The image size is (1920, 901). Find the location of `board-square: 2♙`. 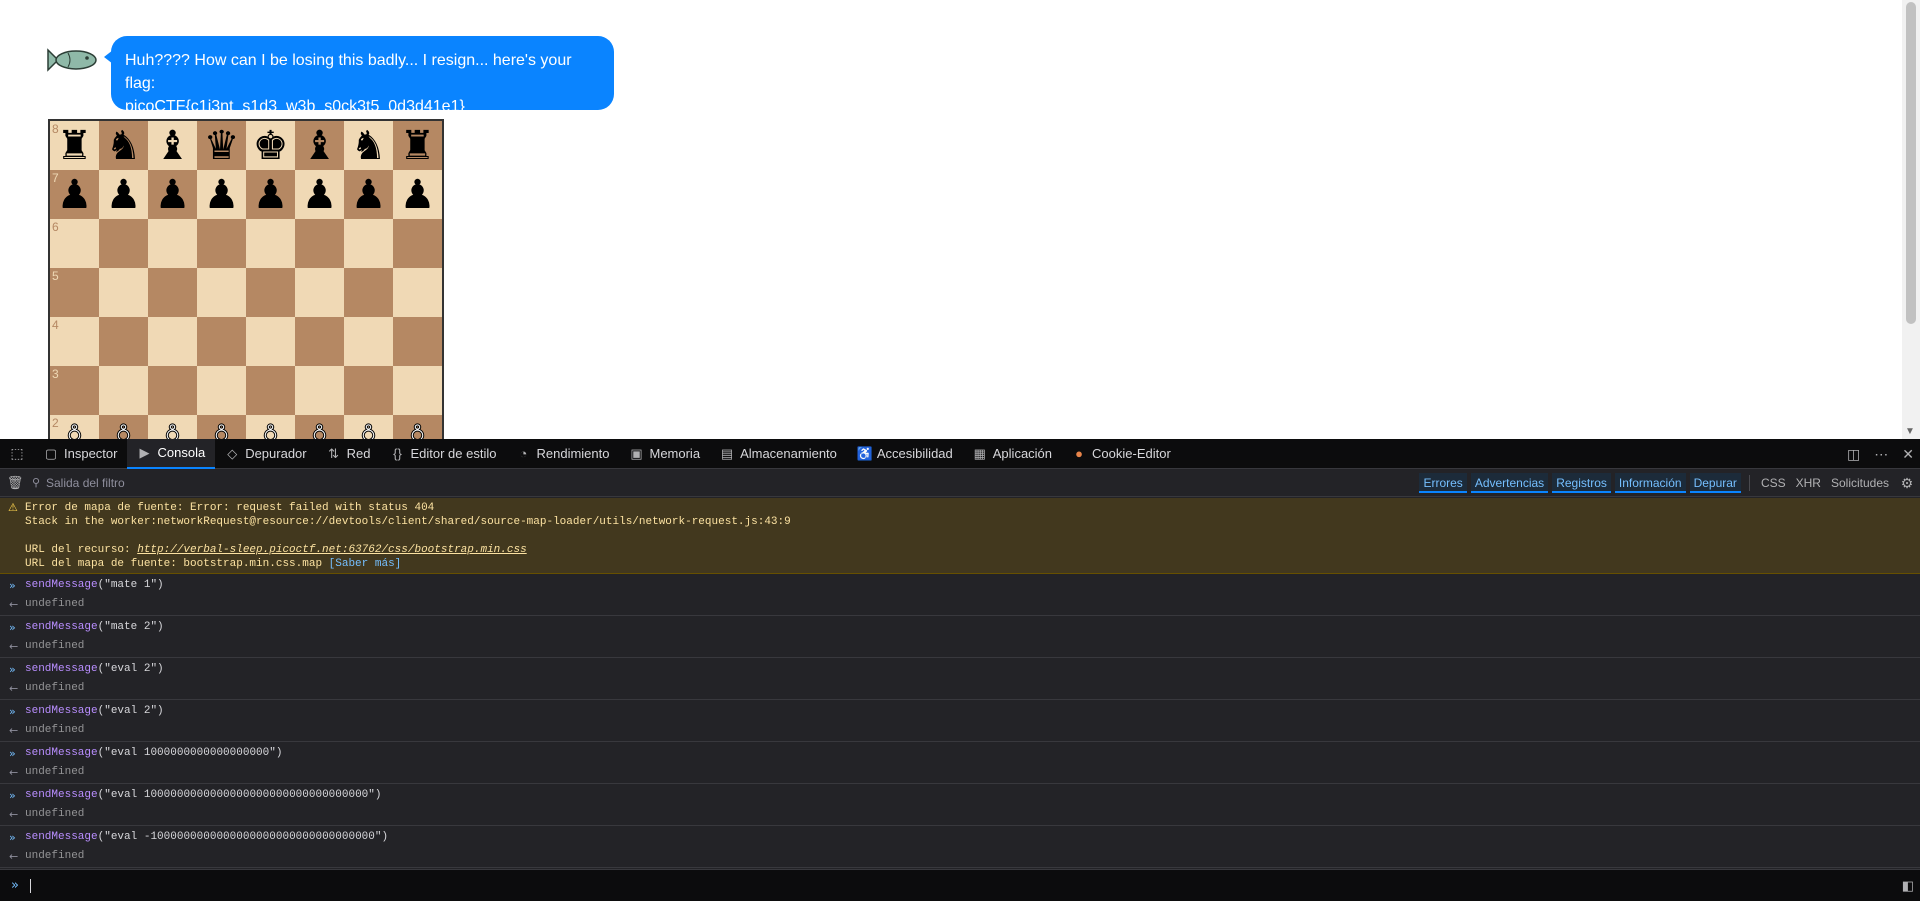

board-square: 2♙ is located at coordinates (74, 427).